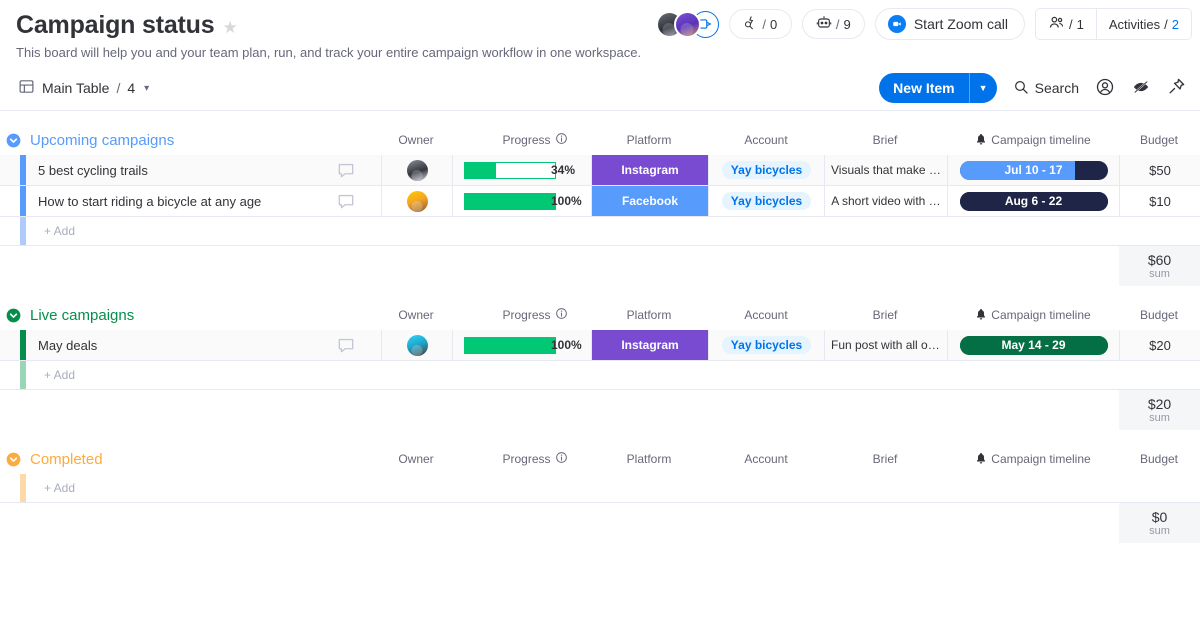 Image resolution: width=1200 pixels, height=632 pixels. Describe the element at coordinates (766, 315) in the screenshot. I see `column-label-account: Account` at that location.